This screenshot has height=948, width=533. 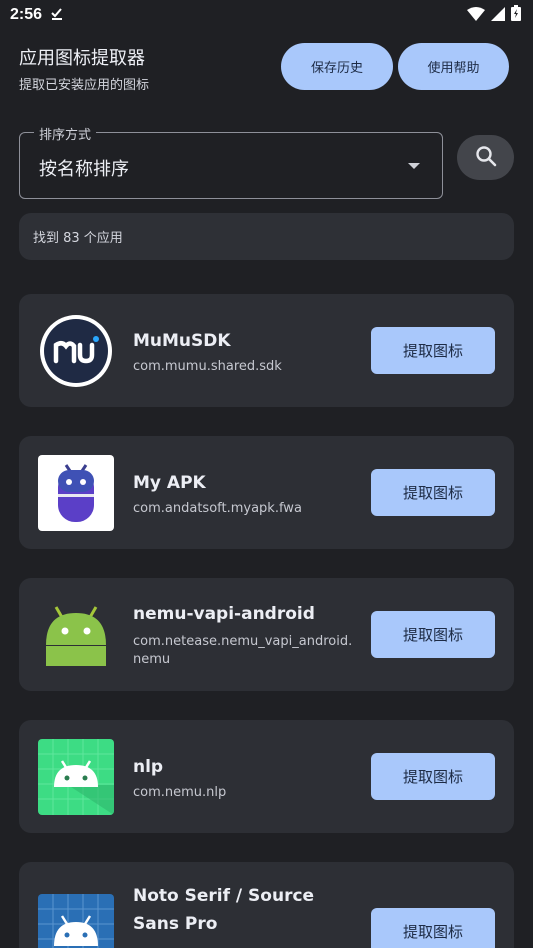 I want to click on save-history-button: 保存历史, so click(x=337, y=66).